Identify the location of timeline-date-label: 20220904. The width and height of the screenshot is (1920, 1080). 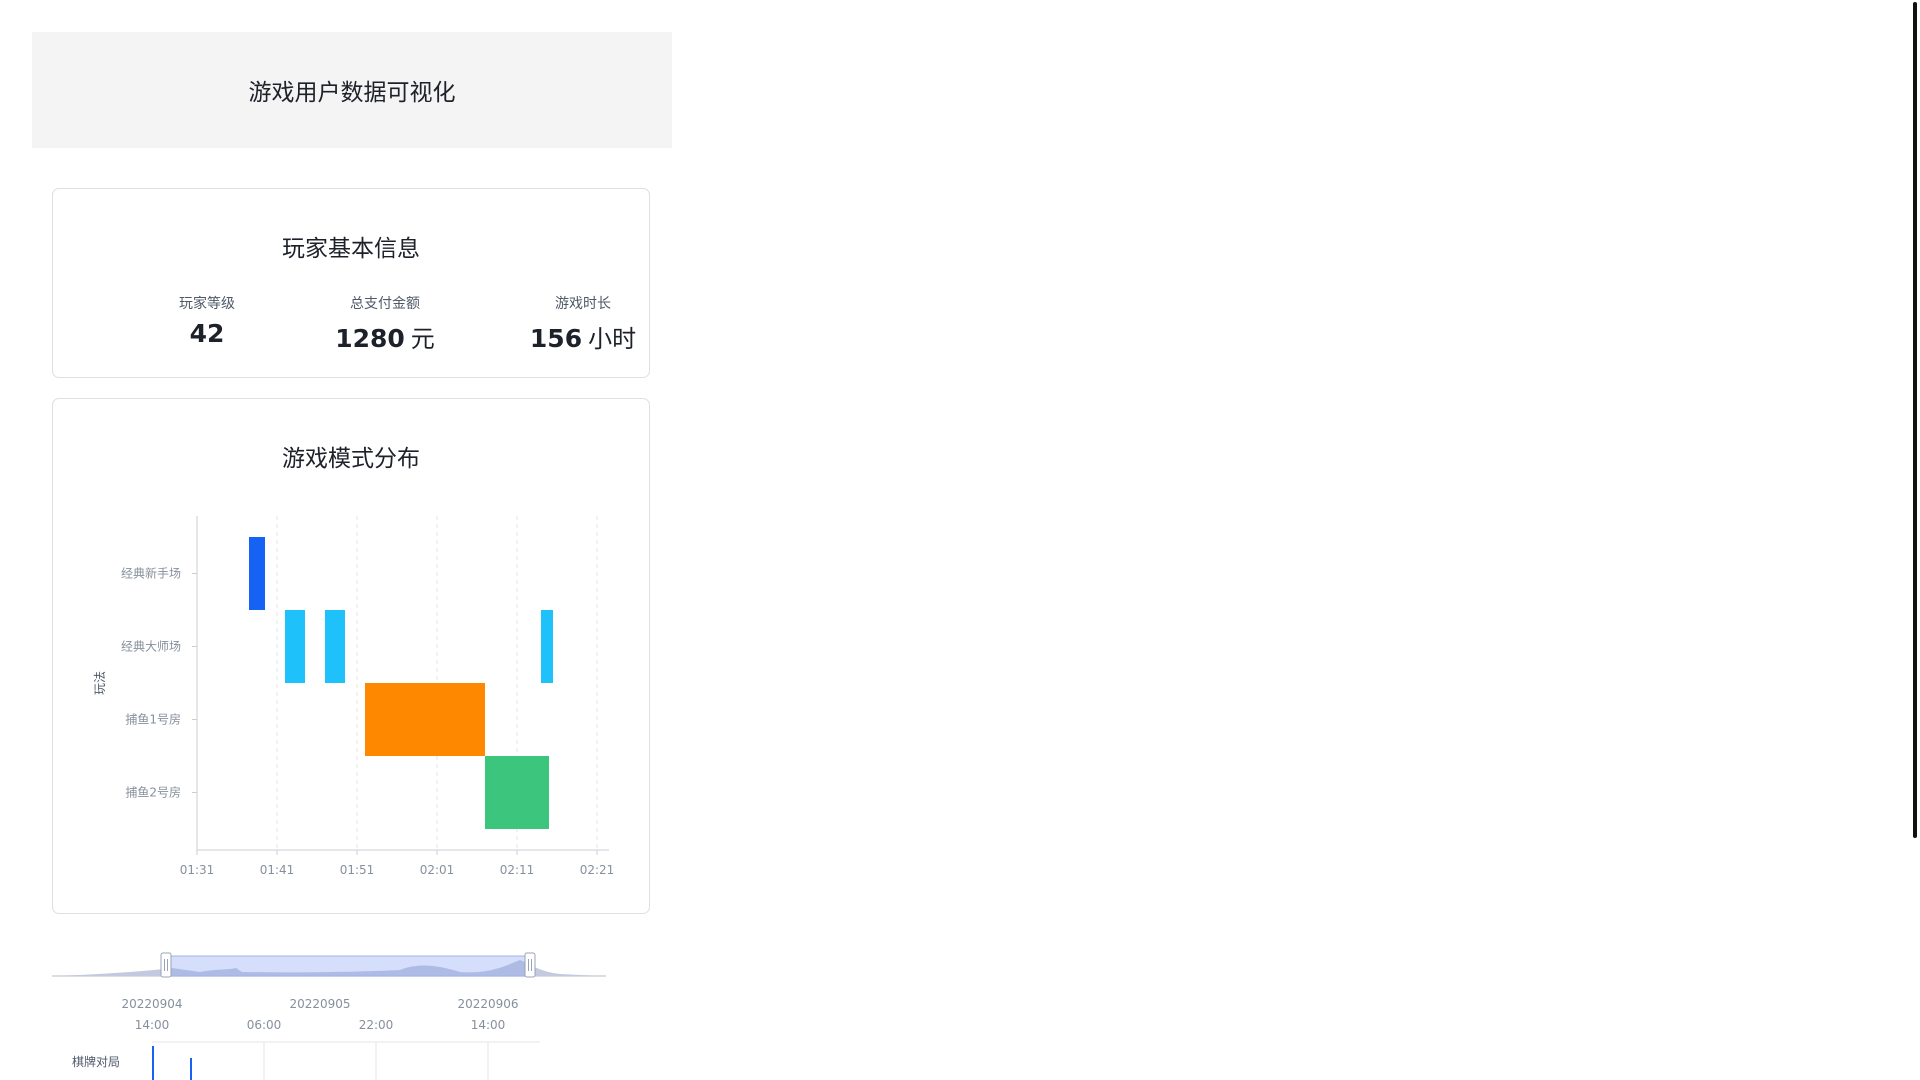
(151, 1004).